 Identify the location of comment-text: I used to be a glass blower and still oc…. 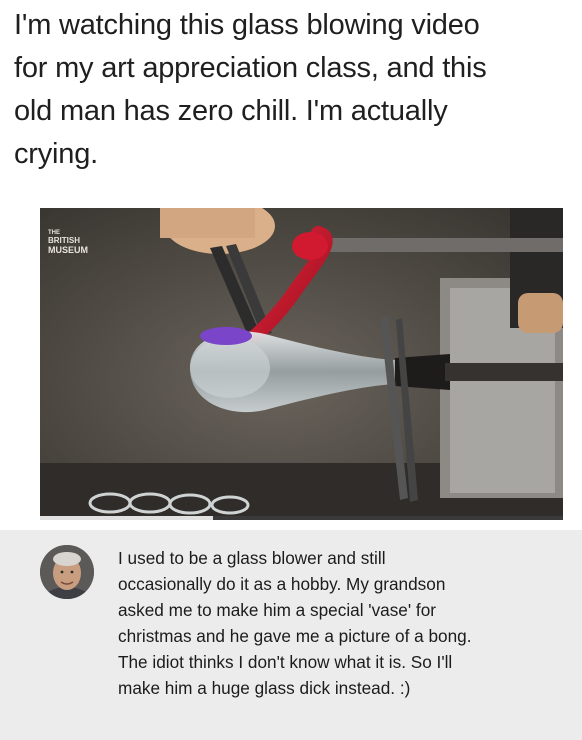
(295, 623).